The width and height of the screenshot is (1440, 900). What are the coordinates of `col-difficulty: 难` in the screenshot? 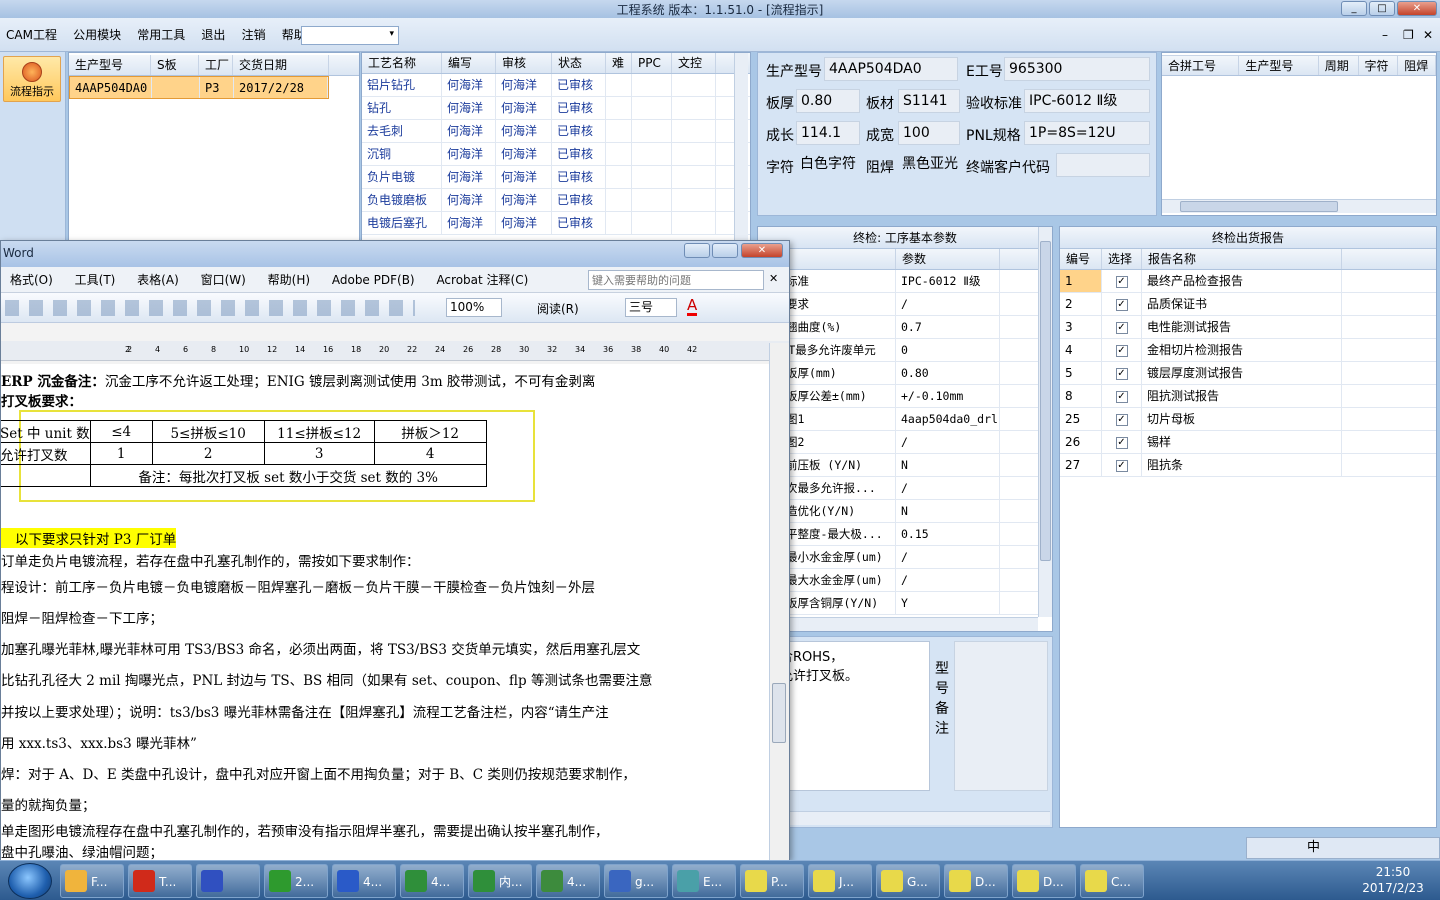 It's located at (619, 63).